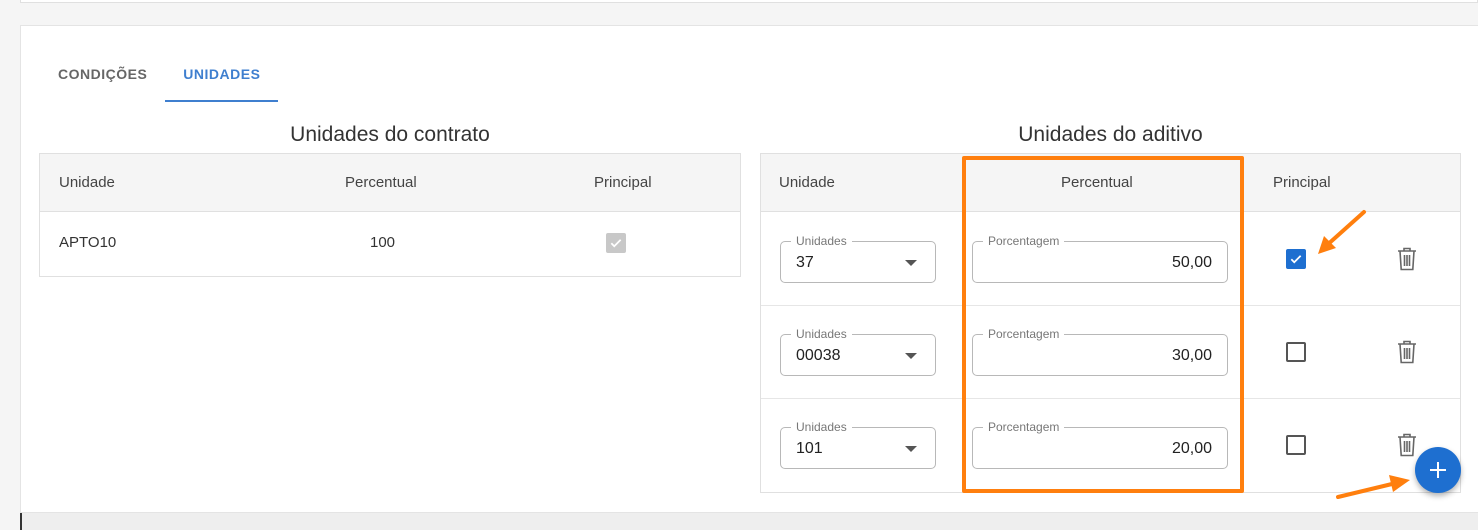  What do you see at coordinates (1100, 351) in the screenshot?
I see `porcentagem-input: Porcentagem 30,00` at bounding box center [1100, 351].